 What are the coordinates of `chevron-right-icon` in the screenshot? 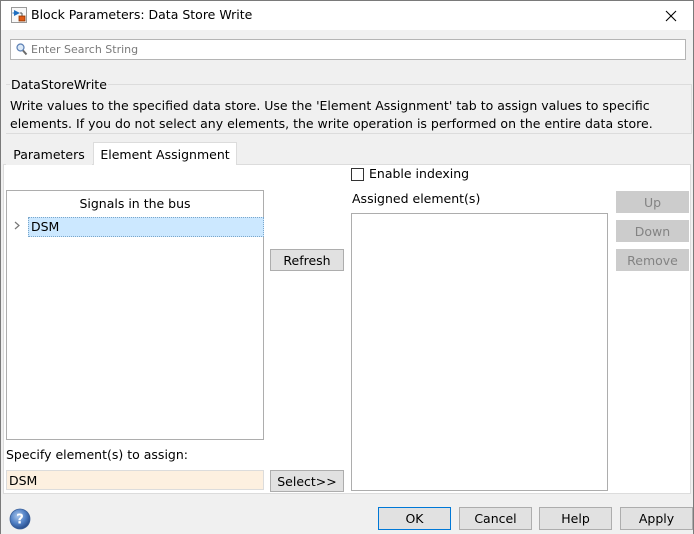 It's located at (17, 225).